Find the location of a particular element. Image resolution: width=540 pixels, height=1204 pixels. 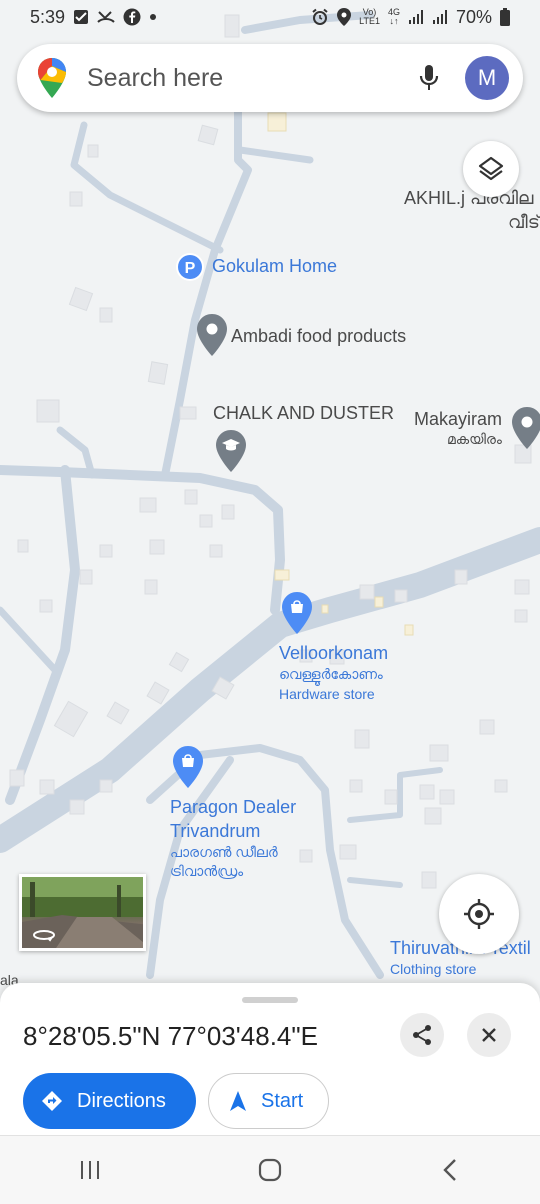

layers-icon is located at coordinates (491, 168).